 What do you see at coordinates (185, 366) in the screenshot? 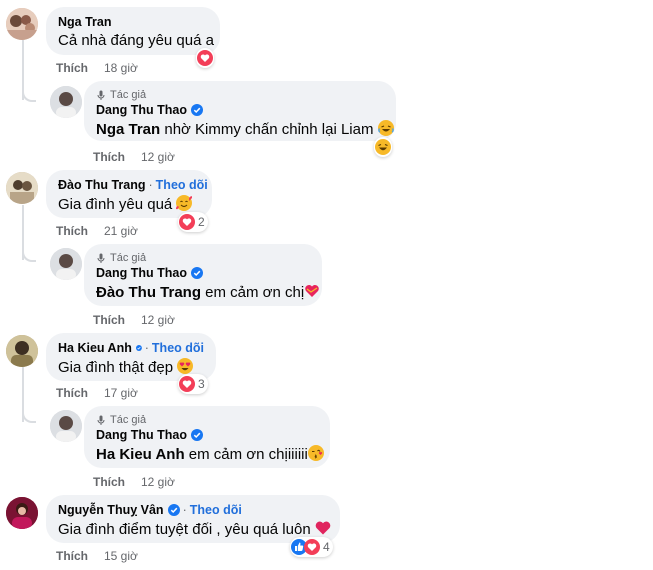
I see `heart-eyes-emoji-icon` at bounding box center [185, 366].